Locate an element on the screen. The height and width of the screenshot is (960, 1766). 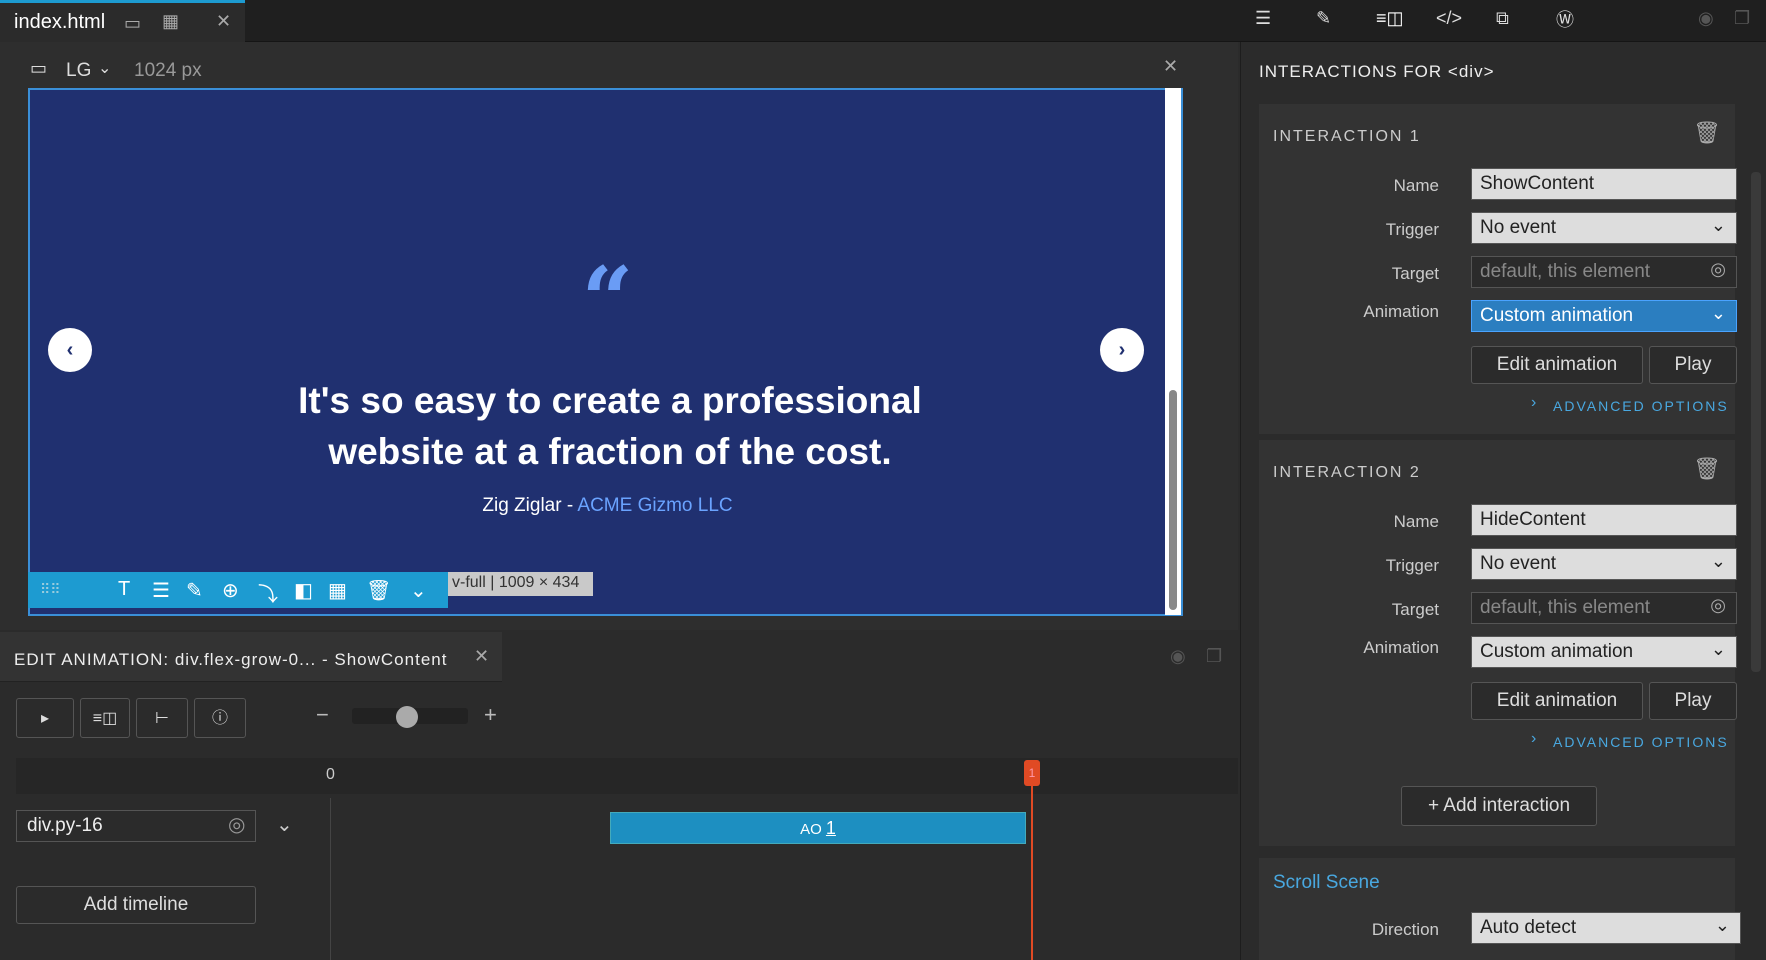
timeline-ruler: 0 is located at coordinates (627, 776).